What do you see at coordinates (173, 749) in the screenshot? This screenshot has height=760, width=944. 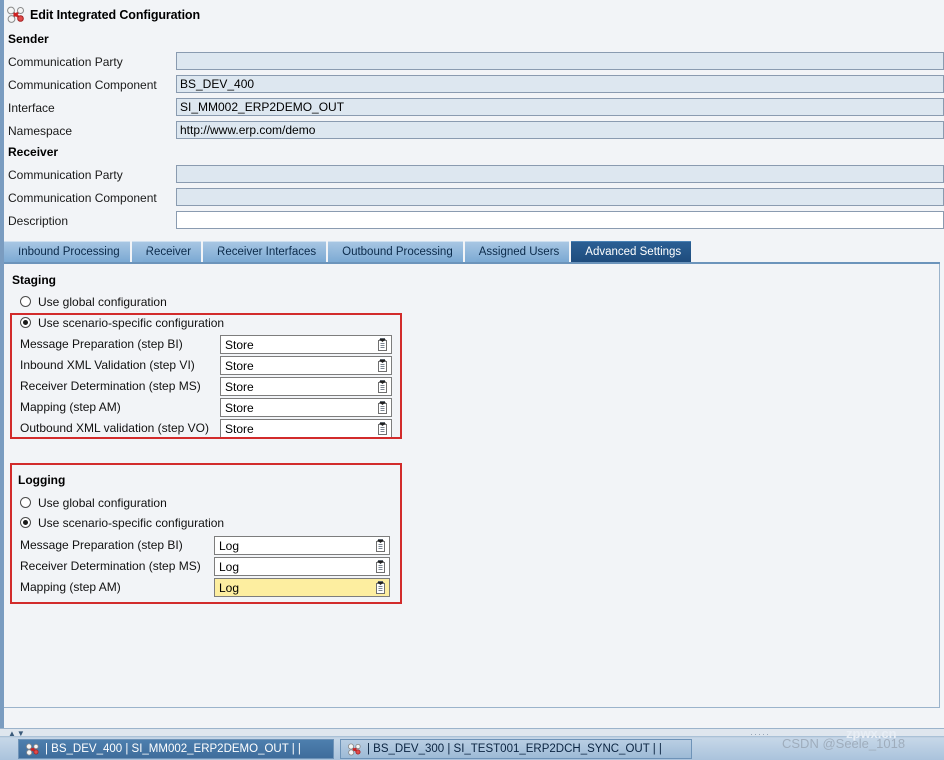 I see `taskbar-item-label: | BS_DEV_400 | SI_MM002_ERP2DEMO_OUT | |` at bounding box center [173, 749].